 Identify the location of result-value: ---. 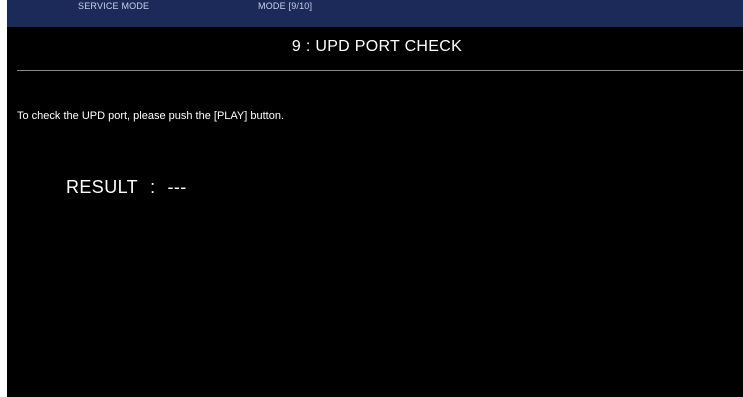
(177, 187).